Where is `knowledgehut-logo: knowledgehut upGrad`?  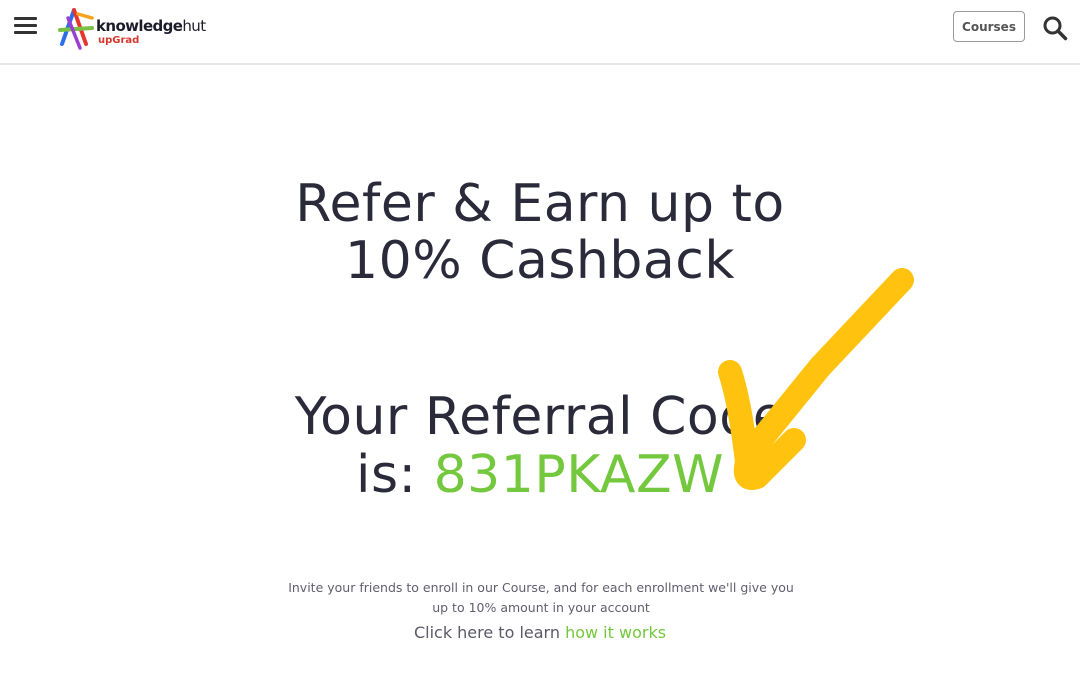 knowledgehut-logo: knowledgehut upGrad is located at coordinates (131, 27).